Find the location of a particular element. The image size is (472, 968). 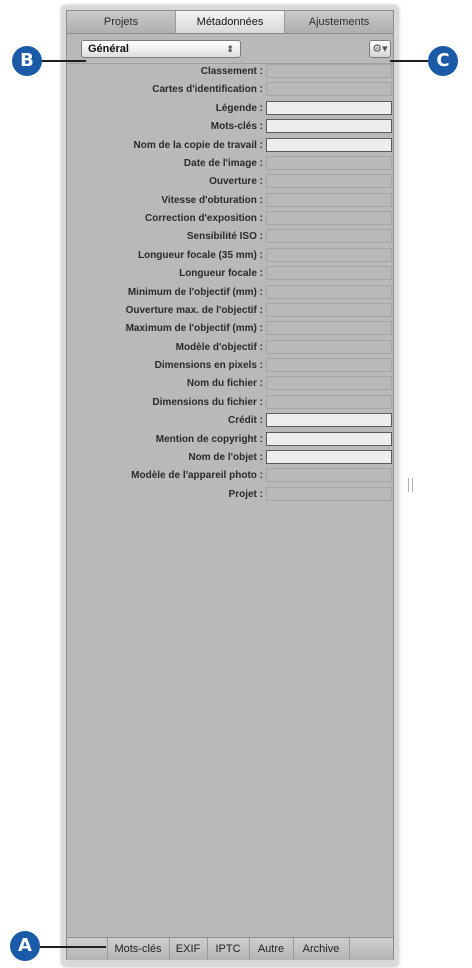

metadata-field-row: Légende : is located at coordinates (230, 109).